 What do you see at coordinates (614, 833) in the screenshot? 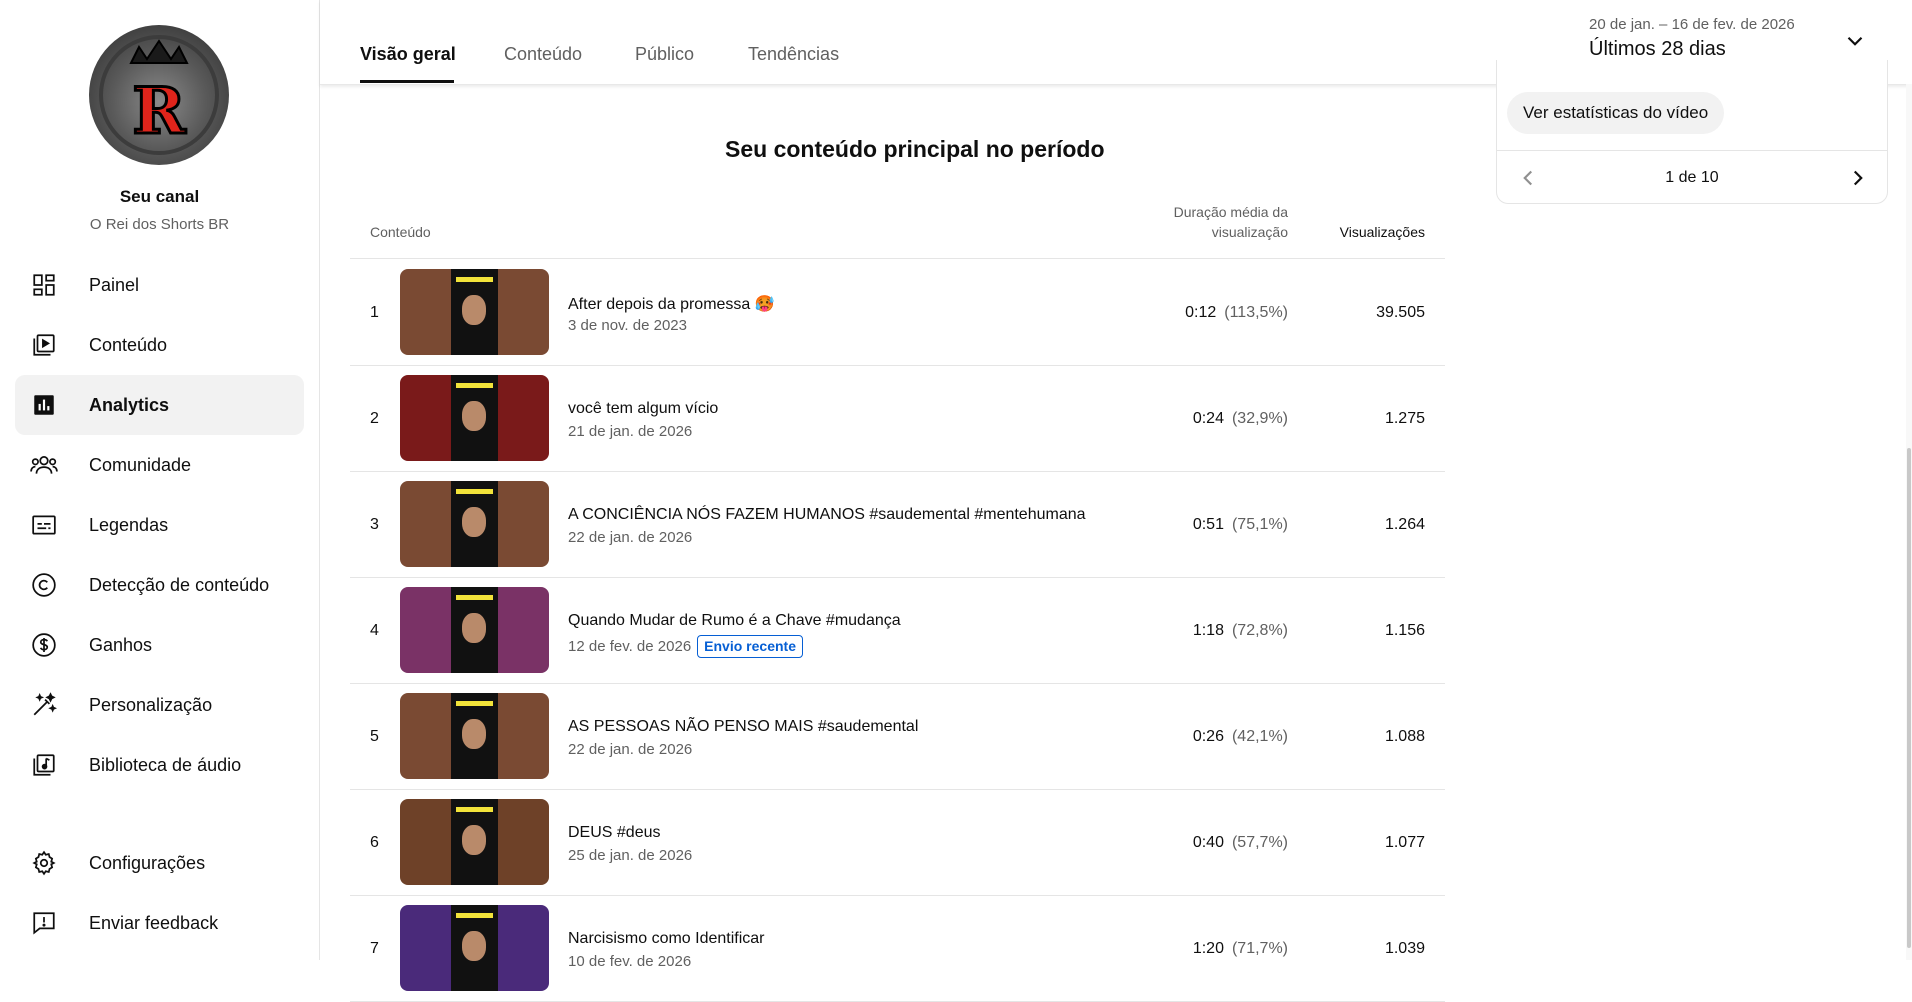
I see `video-title: DEUS #deus` at bounding box center [614, 833].